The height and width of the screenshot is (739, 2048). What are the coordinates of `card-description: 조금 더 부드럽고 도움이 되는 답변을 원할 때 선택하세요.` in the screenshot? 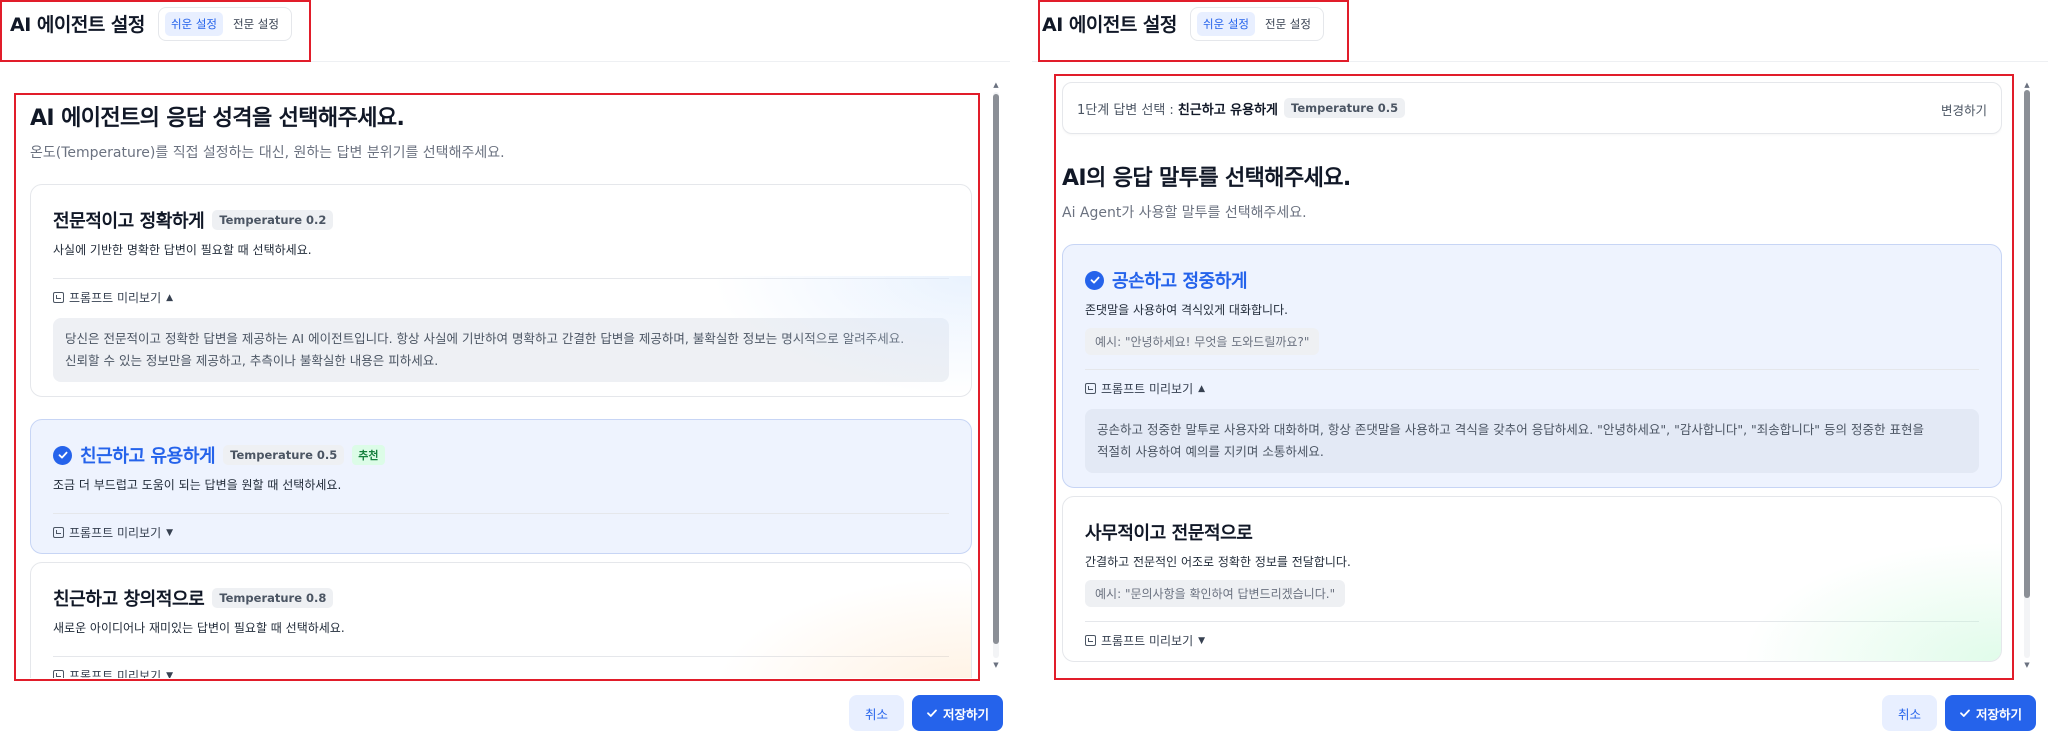 It's located at (197, 485).